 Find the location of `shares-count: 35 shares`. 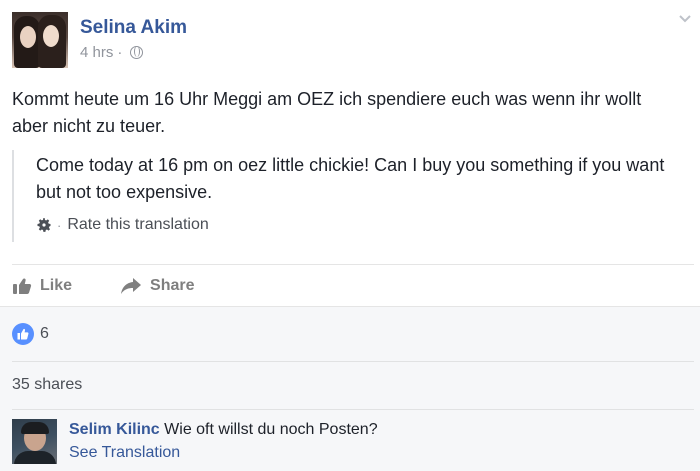

shares-count: 35 shares is located at coordinates (47, 385).